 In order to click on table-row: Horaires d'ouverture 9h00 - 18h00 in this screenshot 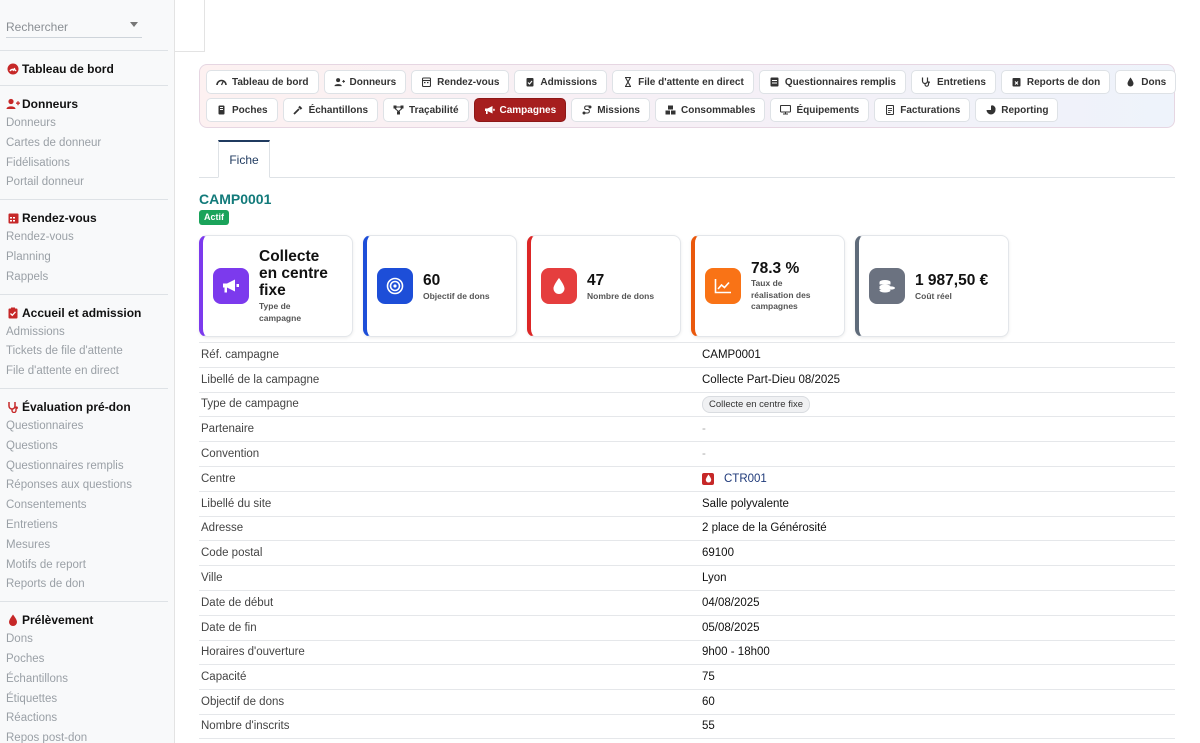, I will do `click(687, 652)`.